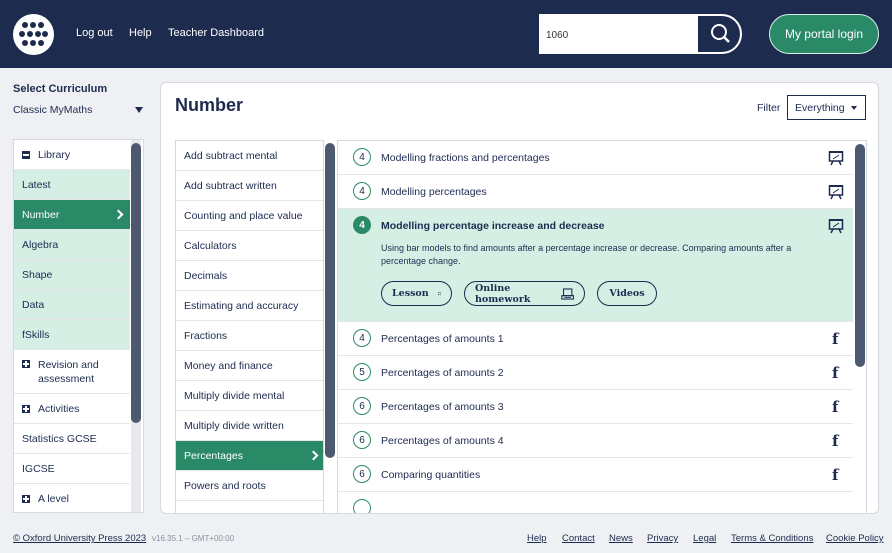  What do you see at coordinates (72, 185) in the screenshot?
I see `sidebar-item-latest: Latest` at bounding box center [72, 185].